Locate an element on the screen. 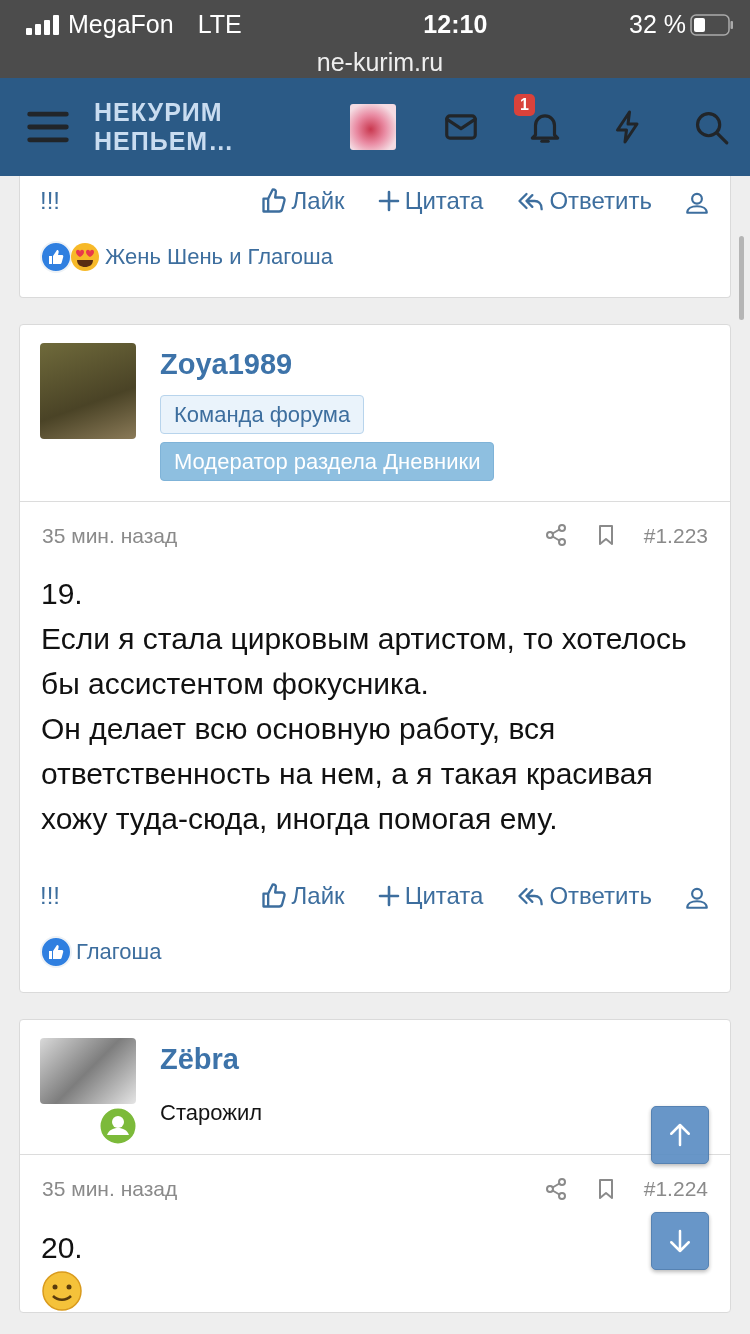 The width and height of the screenshot is (750, 1334). user-banner: Модератор раздела Дневники is located at coordinates (327, 461).